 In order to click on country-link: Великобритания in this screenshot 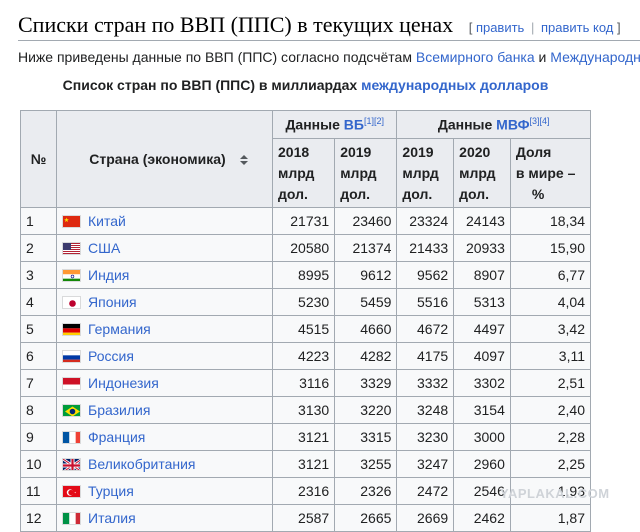, I will do `click(142, 464)`.